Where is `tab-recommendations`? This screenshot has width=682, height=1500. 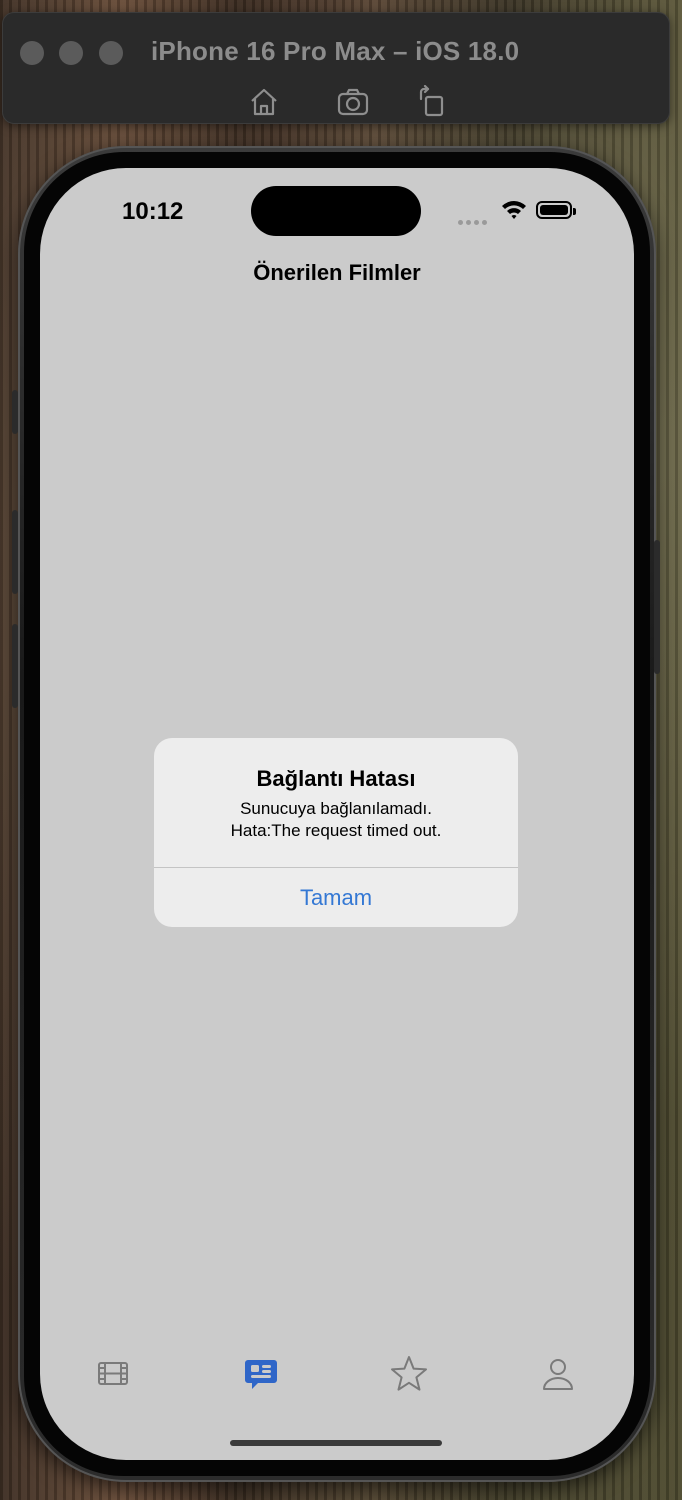
tab-recommendations is located at coordinates (261, 1374).